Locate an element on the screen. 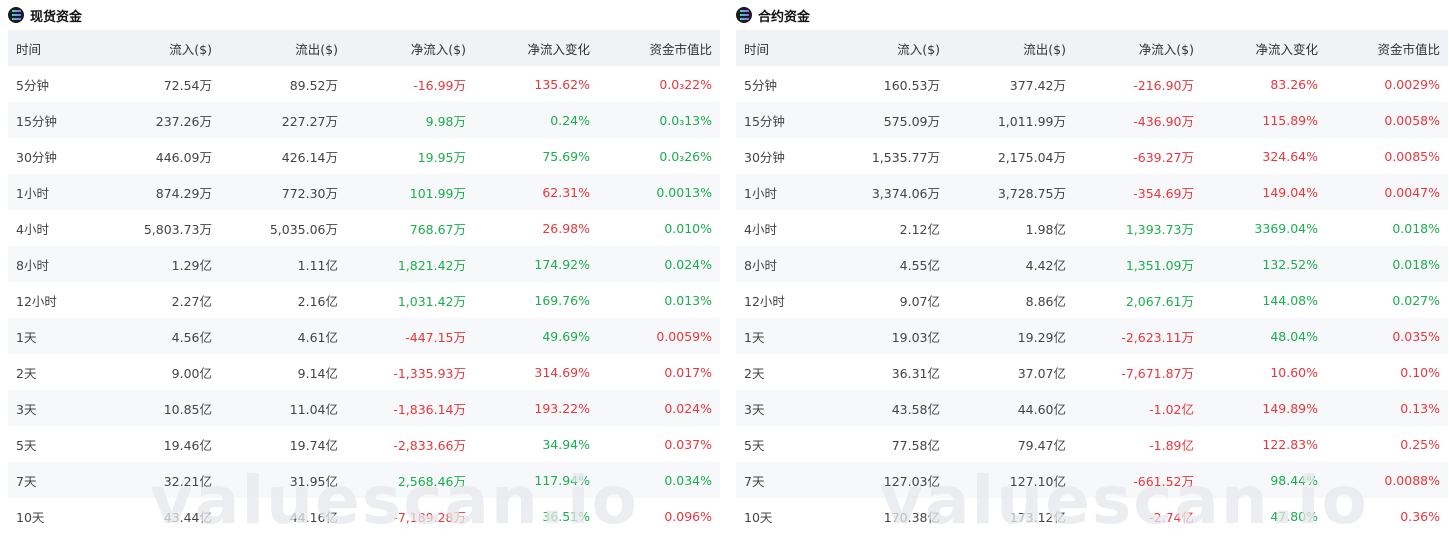 This screenshot has width=1449, height=555. table-row: 3天 10.85亿 11.04亿 -1,836.14万 193.22% 0.024% is located at coordinates (364, 408).